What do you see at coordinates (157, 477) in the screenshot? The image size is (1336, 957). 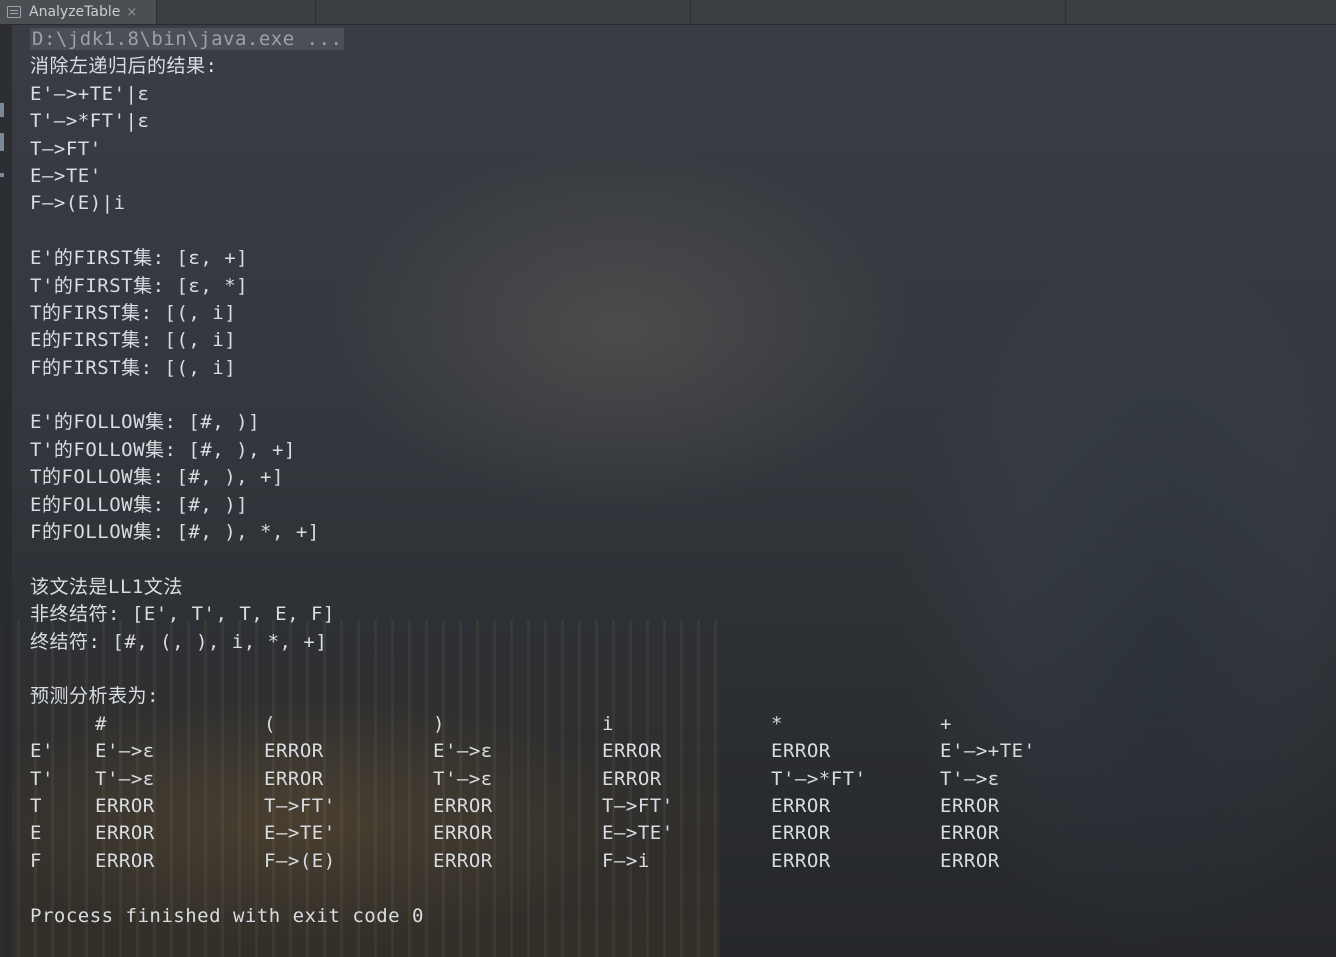 I see `follow-set-line: T的FOLLOW集: [#, ), +]` at bounding box center [157, 477].